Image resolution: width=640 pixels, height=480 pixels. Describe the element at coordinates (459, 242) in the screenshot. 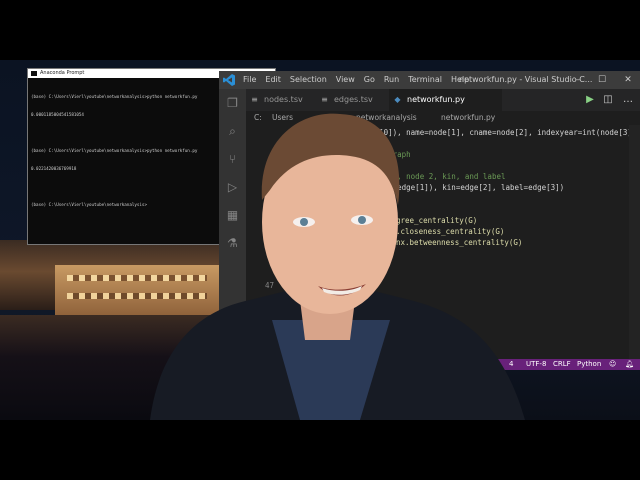

I see `code-line: nx.betweenness_centrality(G)` at that location.